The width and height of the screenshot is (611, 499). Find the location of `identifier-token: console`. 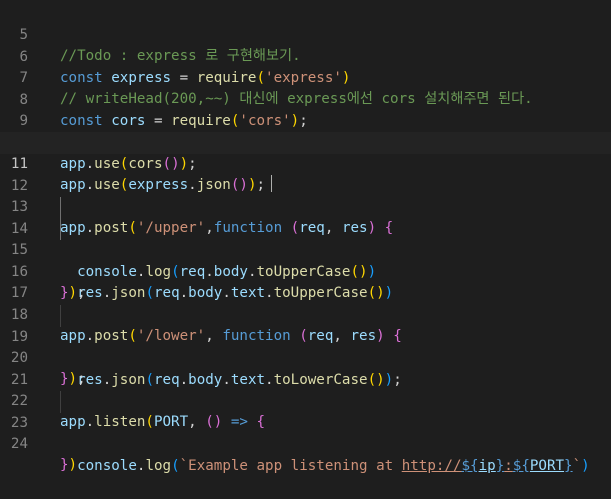

identifier-token: console is located at coordinates (107, 465).